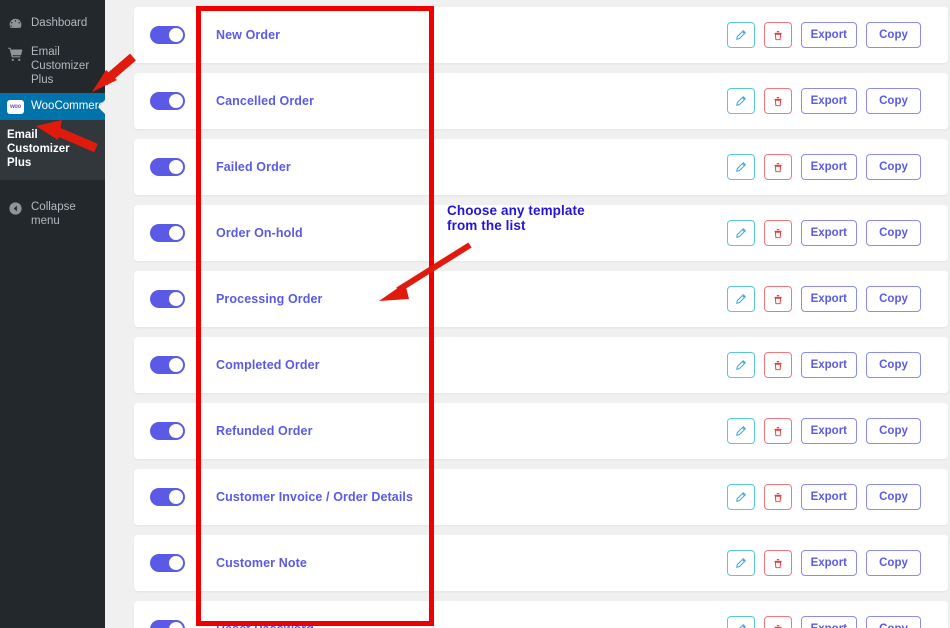 Image resolution: width=950 pixels, height=628 pixels. What do you see at coordinates (15, 208) in the screenshot?
I see `collapse-left-arrow-icon` at bounding box center [15, 208].